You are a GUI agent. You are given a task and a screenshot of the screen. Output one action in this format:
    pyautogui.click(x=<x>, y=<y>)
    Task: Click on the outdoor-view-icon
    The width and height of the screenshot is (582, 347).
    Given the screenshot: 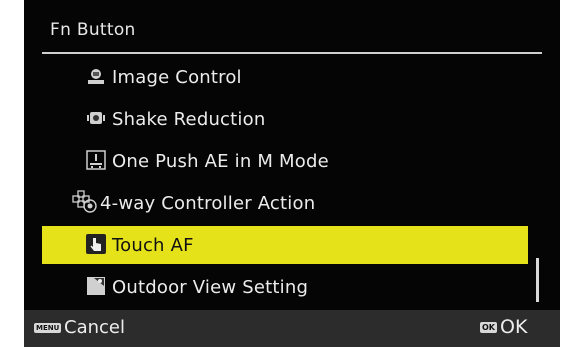 What is the action you would take?
    pyautogui.click(x=96, y=286)
    